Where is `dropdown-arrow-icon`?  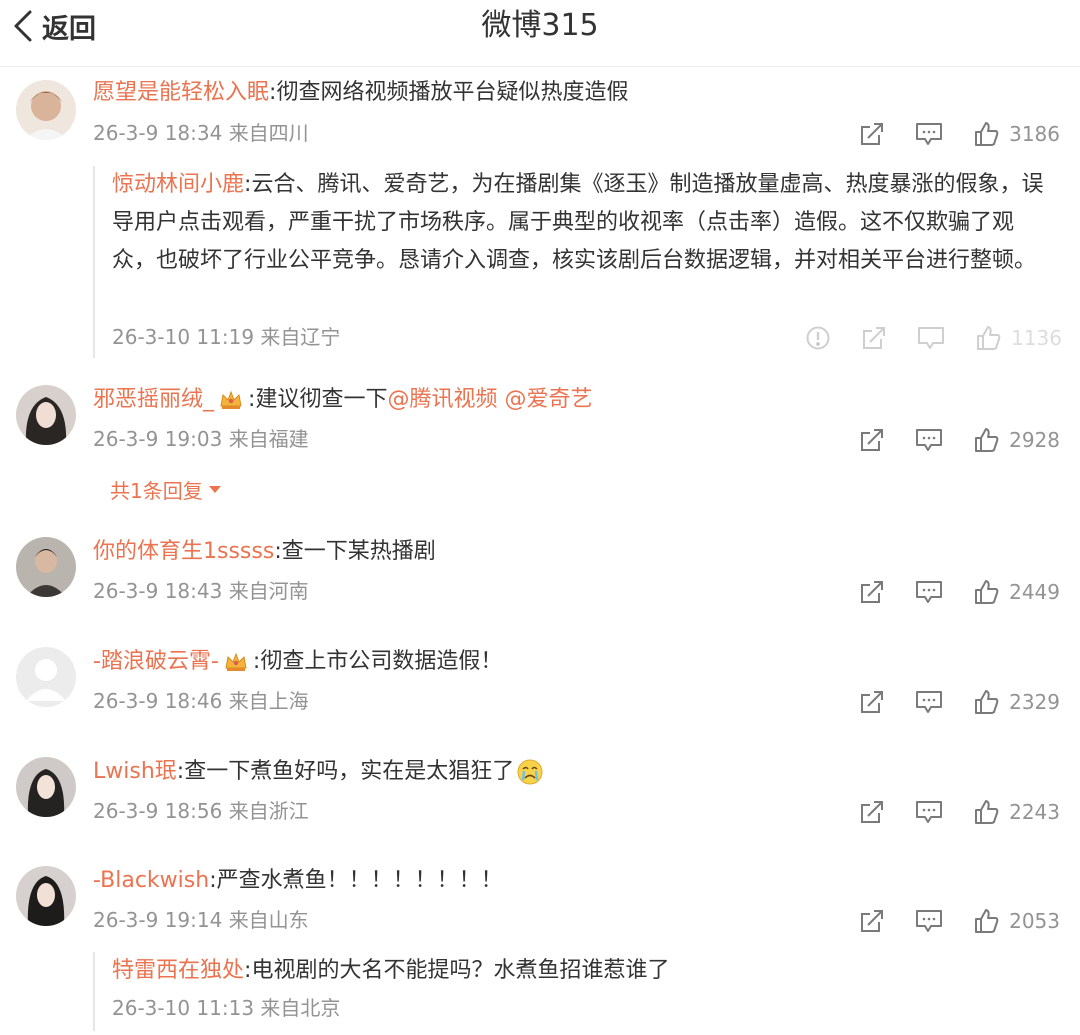
dropdown-arrow-icon is located at coordinates (214, 489).